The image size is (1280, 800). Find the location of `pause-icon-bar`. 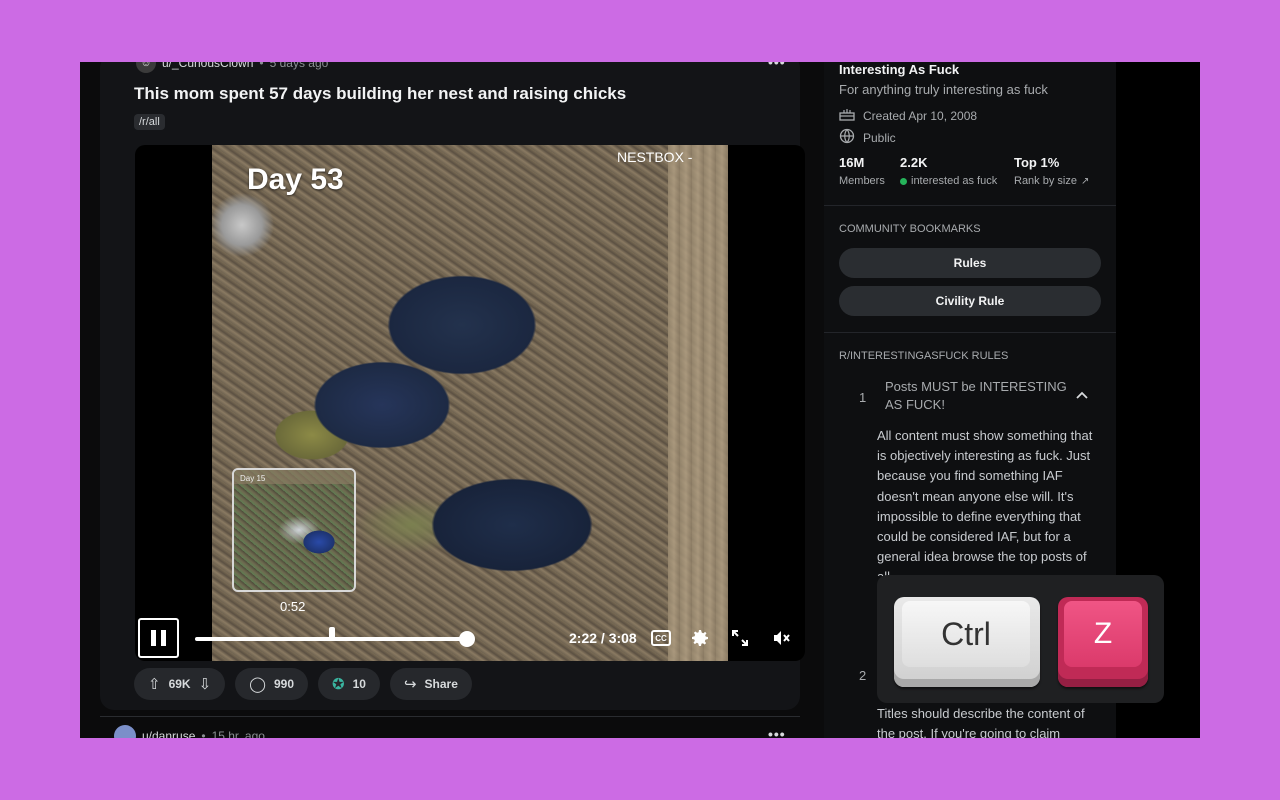

pause-icon-bar is located at coordinates (163, 638).